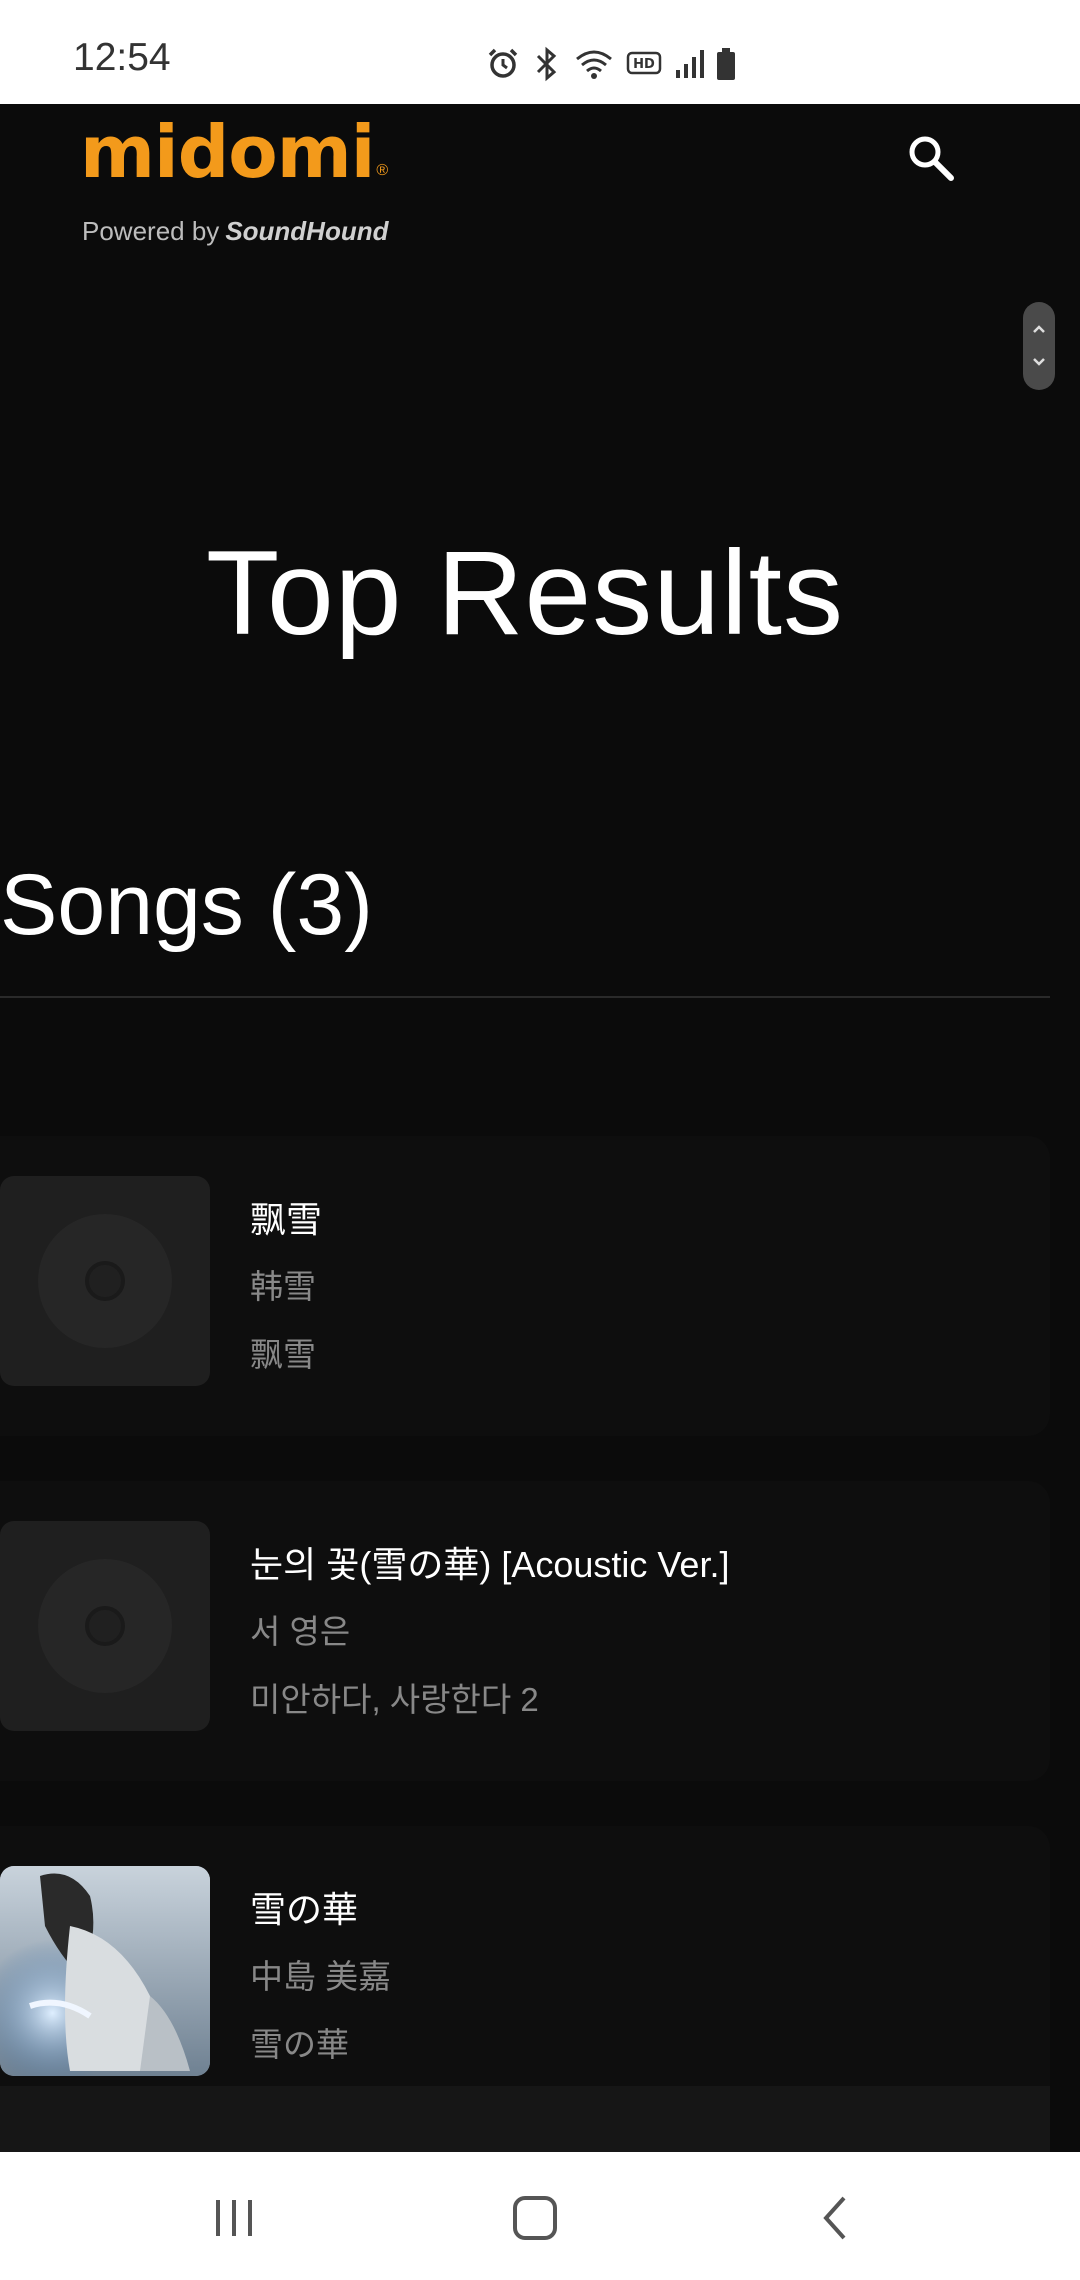 The image size is (1080, 2280). I want to click on search-button, so click(931, 158).